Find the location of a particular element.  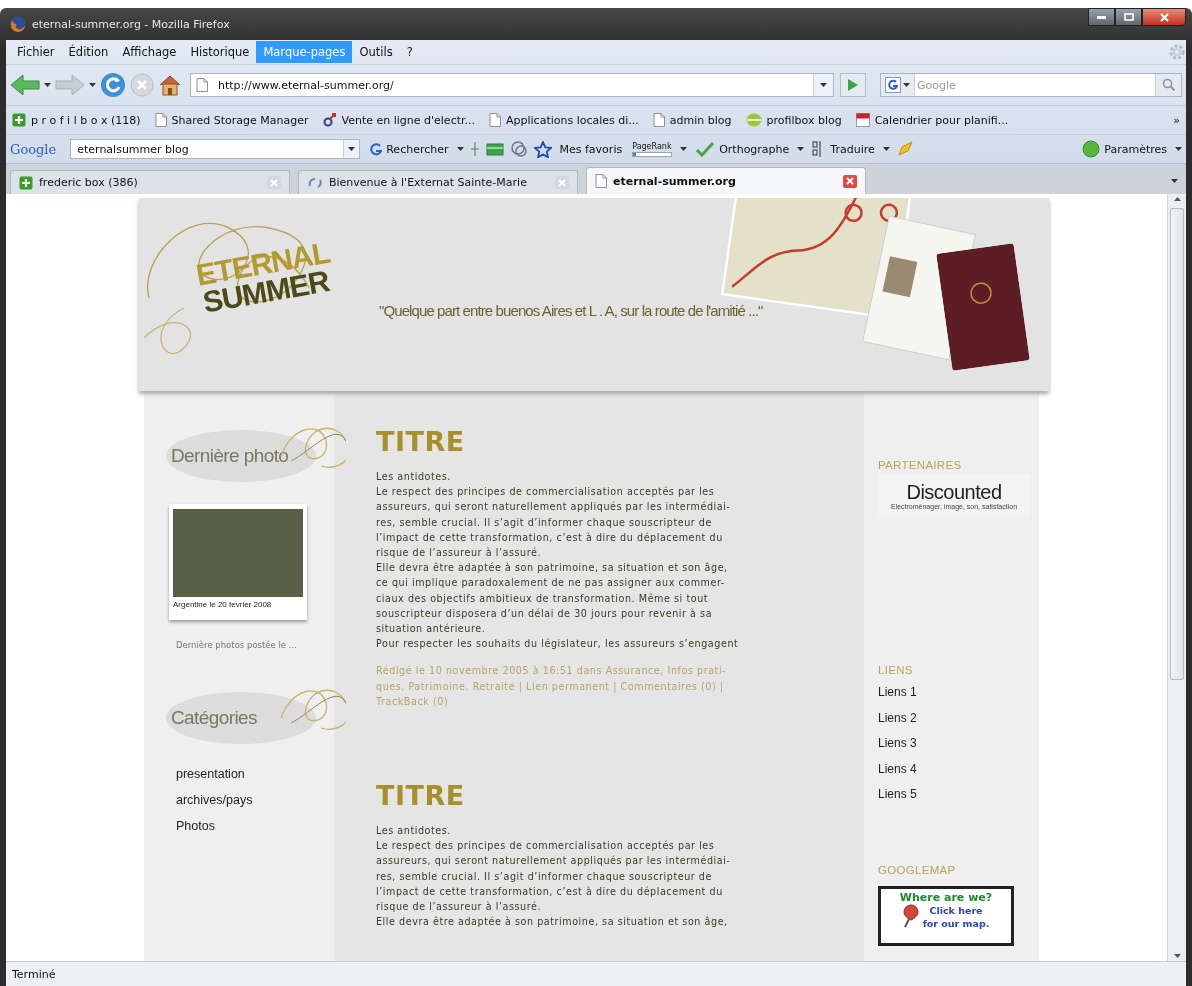

maximize-button is located at coordinates (1128, 17).